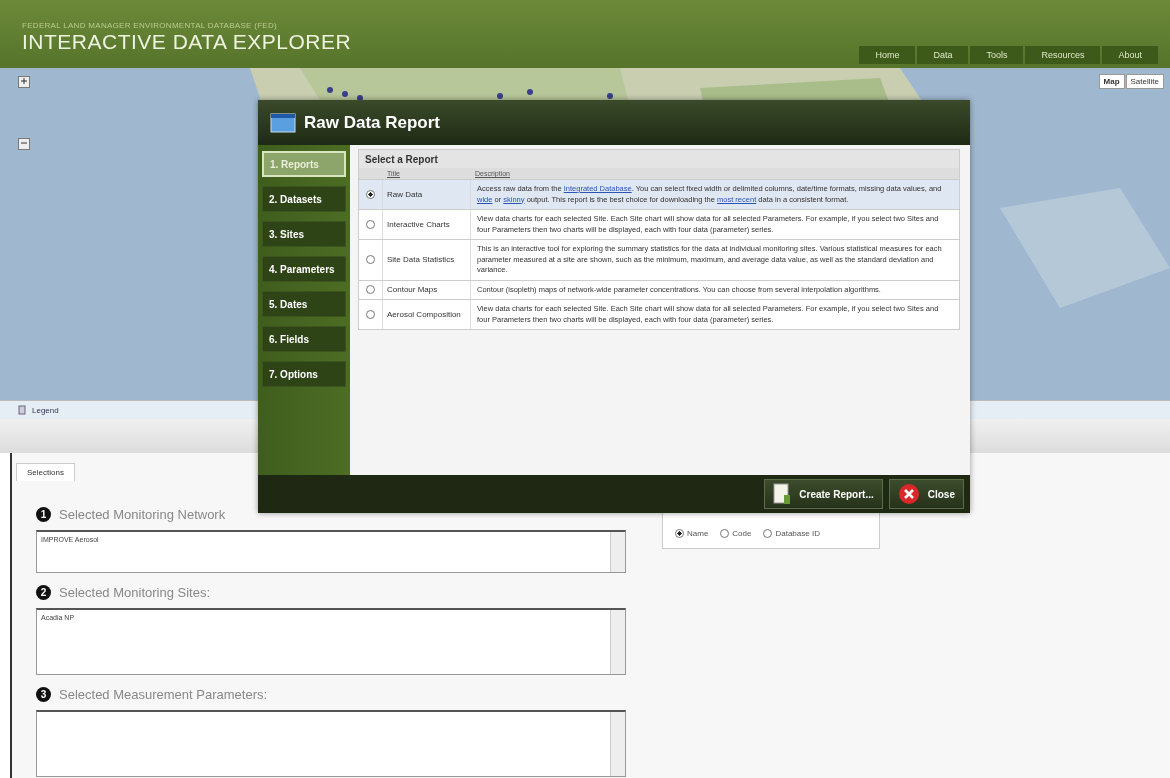 The image size is (1170, 778). I want to click on map-type-button: Satellite, so click(1144, 81).